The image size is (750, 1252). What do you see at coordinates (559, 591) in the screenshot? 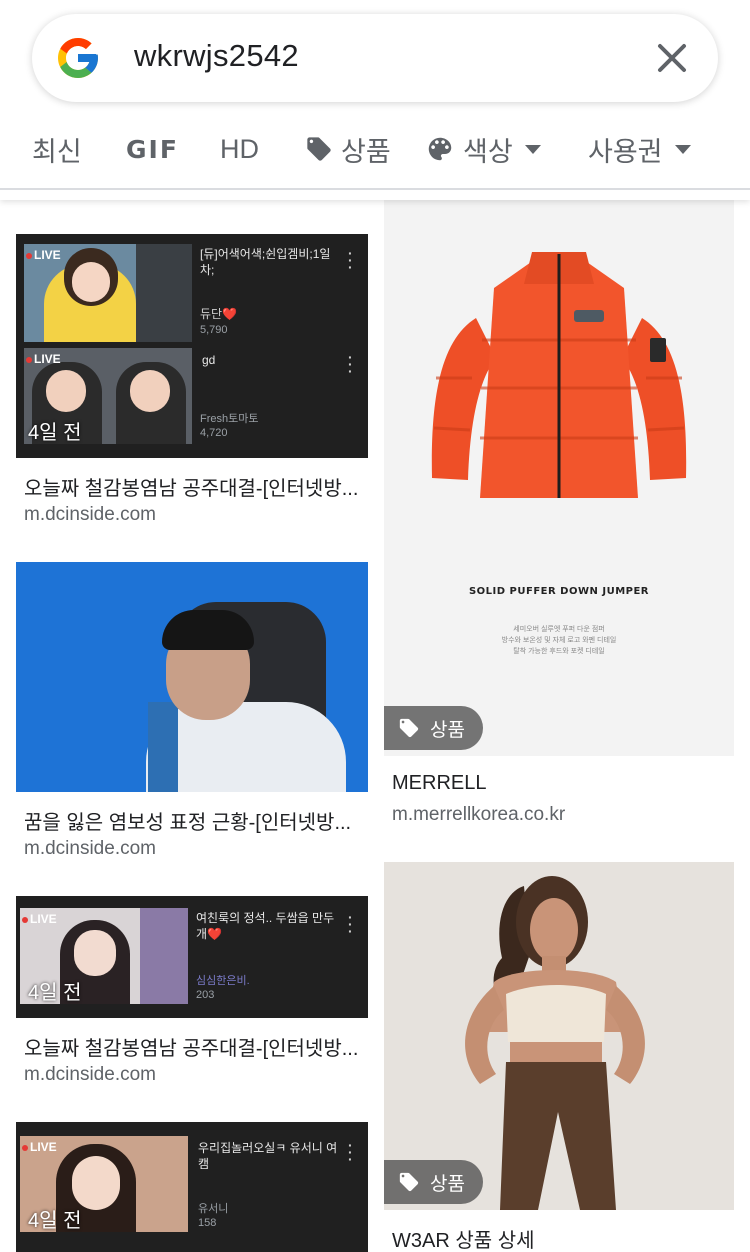
I see `product-caption: SOLID PUFFER DOWN JUMPER` at bounding box center [559, 591].